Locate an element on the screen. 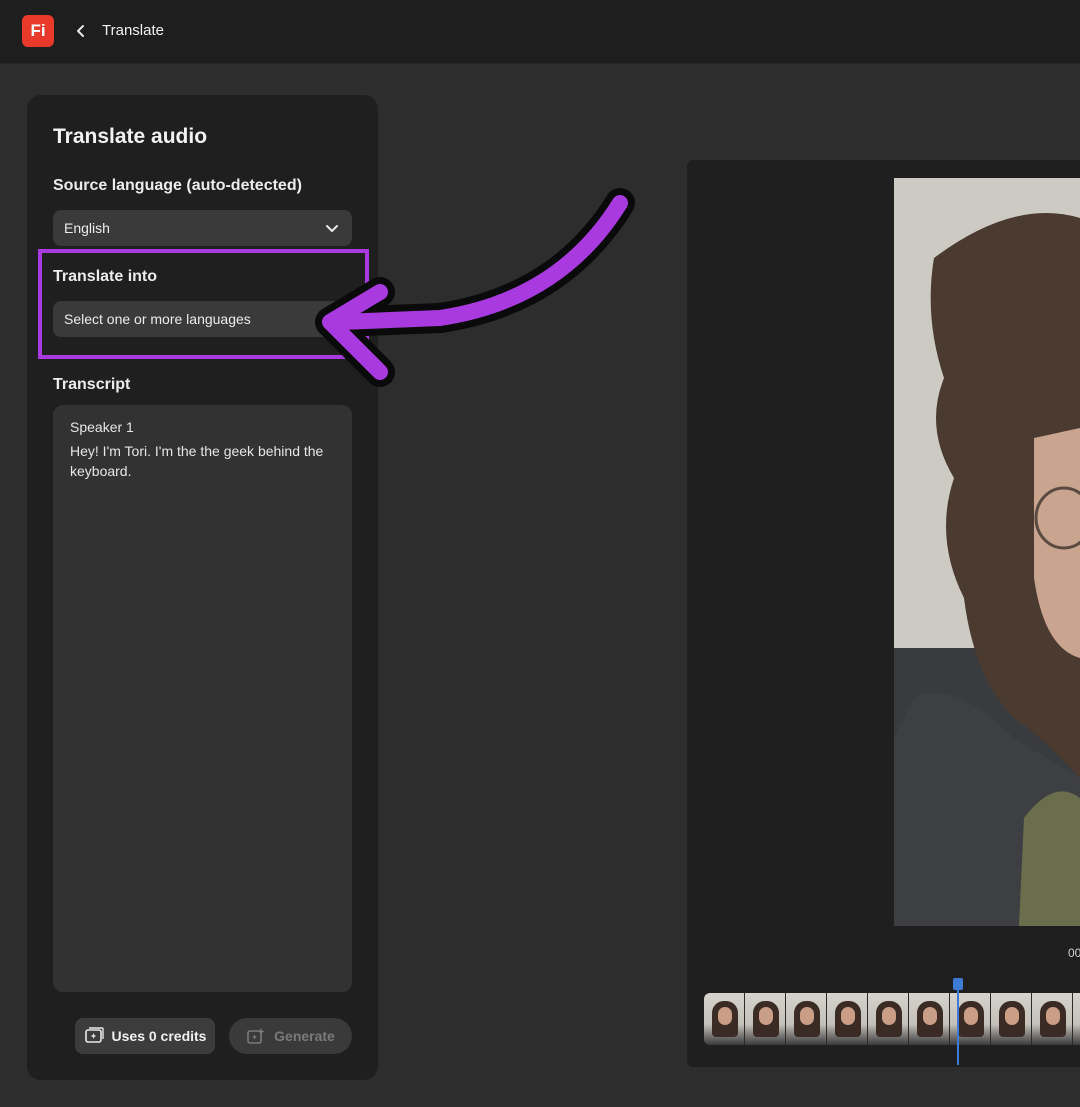 The image size is (1080, 1107). source-language-value: English is located at coordinates (87, 228).